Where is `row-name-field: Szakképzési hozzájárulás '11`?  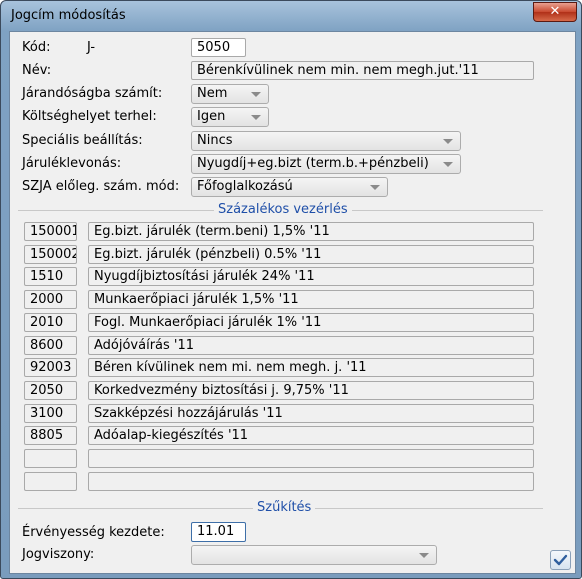 row-name-field: Szakképzési hozzájárulás '11 is located at coordinates (311, 413).